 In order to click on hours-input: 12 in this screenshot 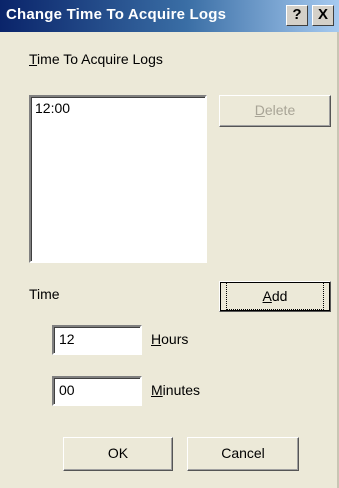, I will do `click(97, 340)`.